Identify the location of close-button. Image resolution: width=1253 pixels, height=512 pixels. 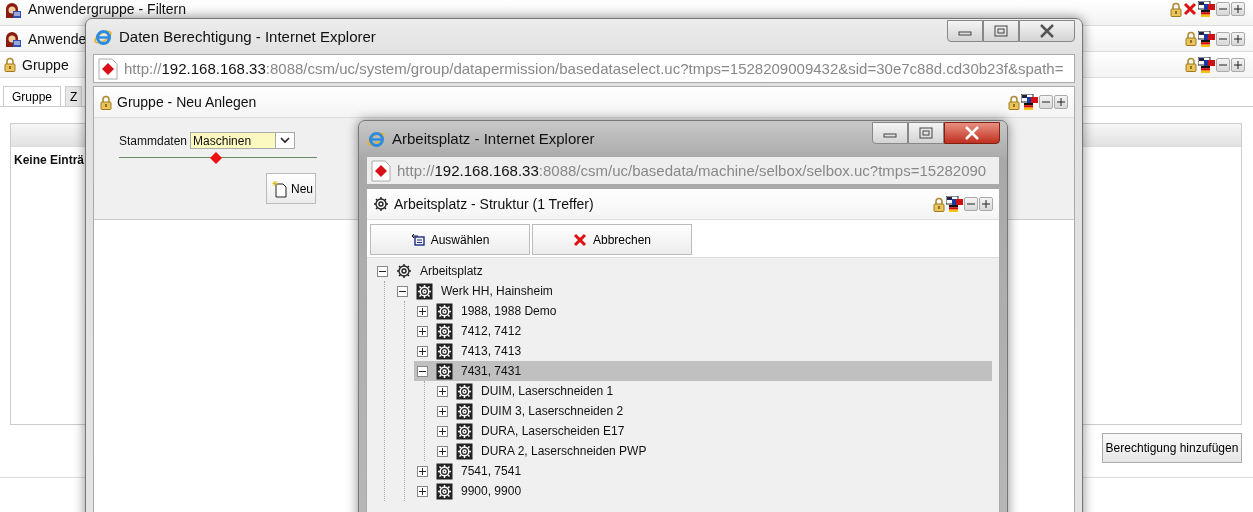
(972, 133).